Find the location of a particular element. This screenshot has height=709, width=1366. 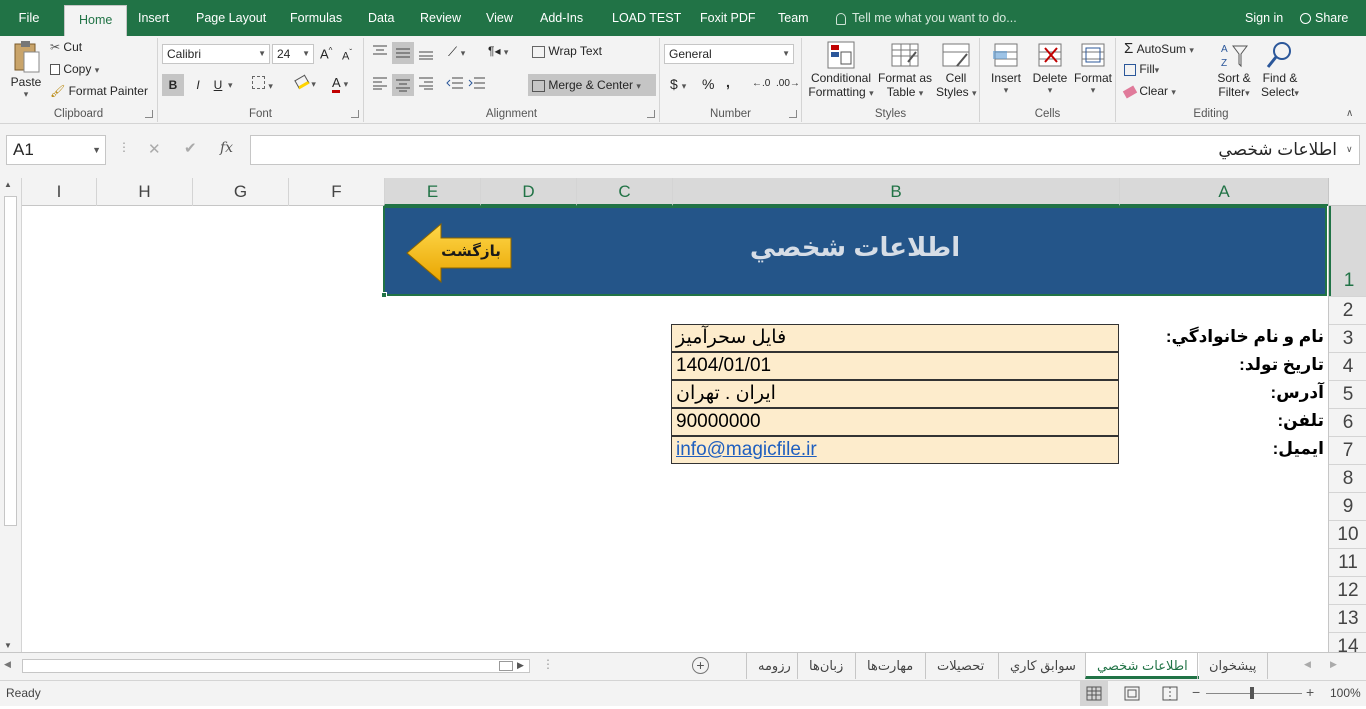

copy-button: Copy ▾ is located at coordinates (74, 69).